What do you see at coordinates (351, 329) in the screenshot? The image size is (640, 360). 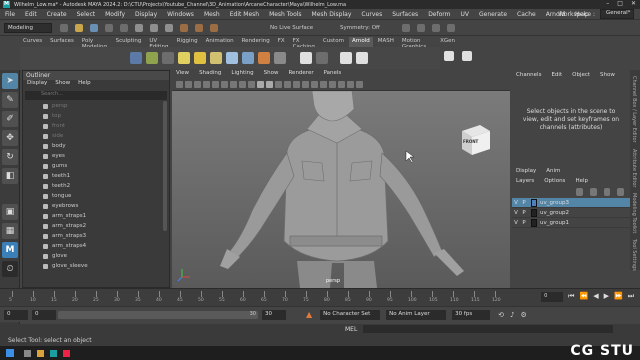 I see `command-language-label: MEL` at bounding box center [351, 329].